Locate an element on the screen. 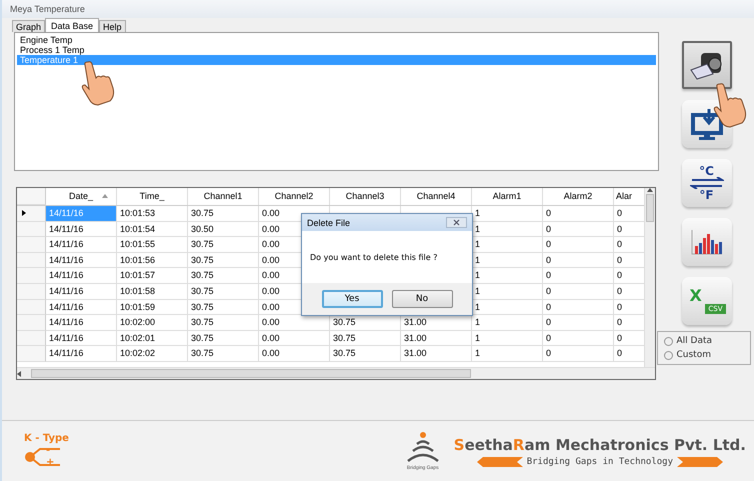  column-header: Time_ is located at coordinates (152, 196).